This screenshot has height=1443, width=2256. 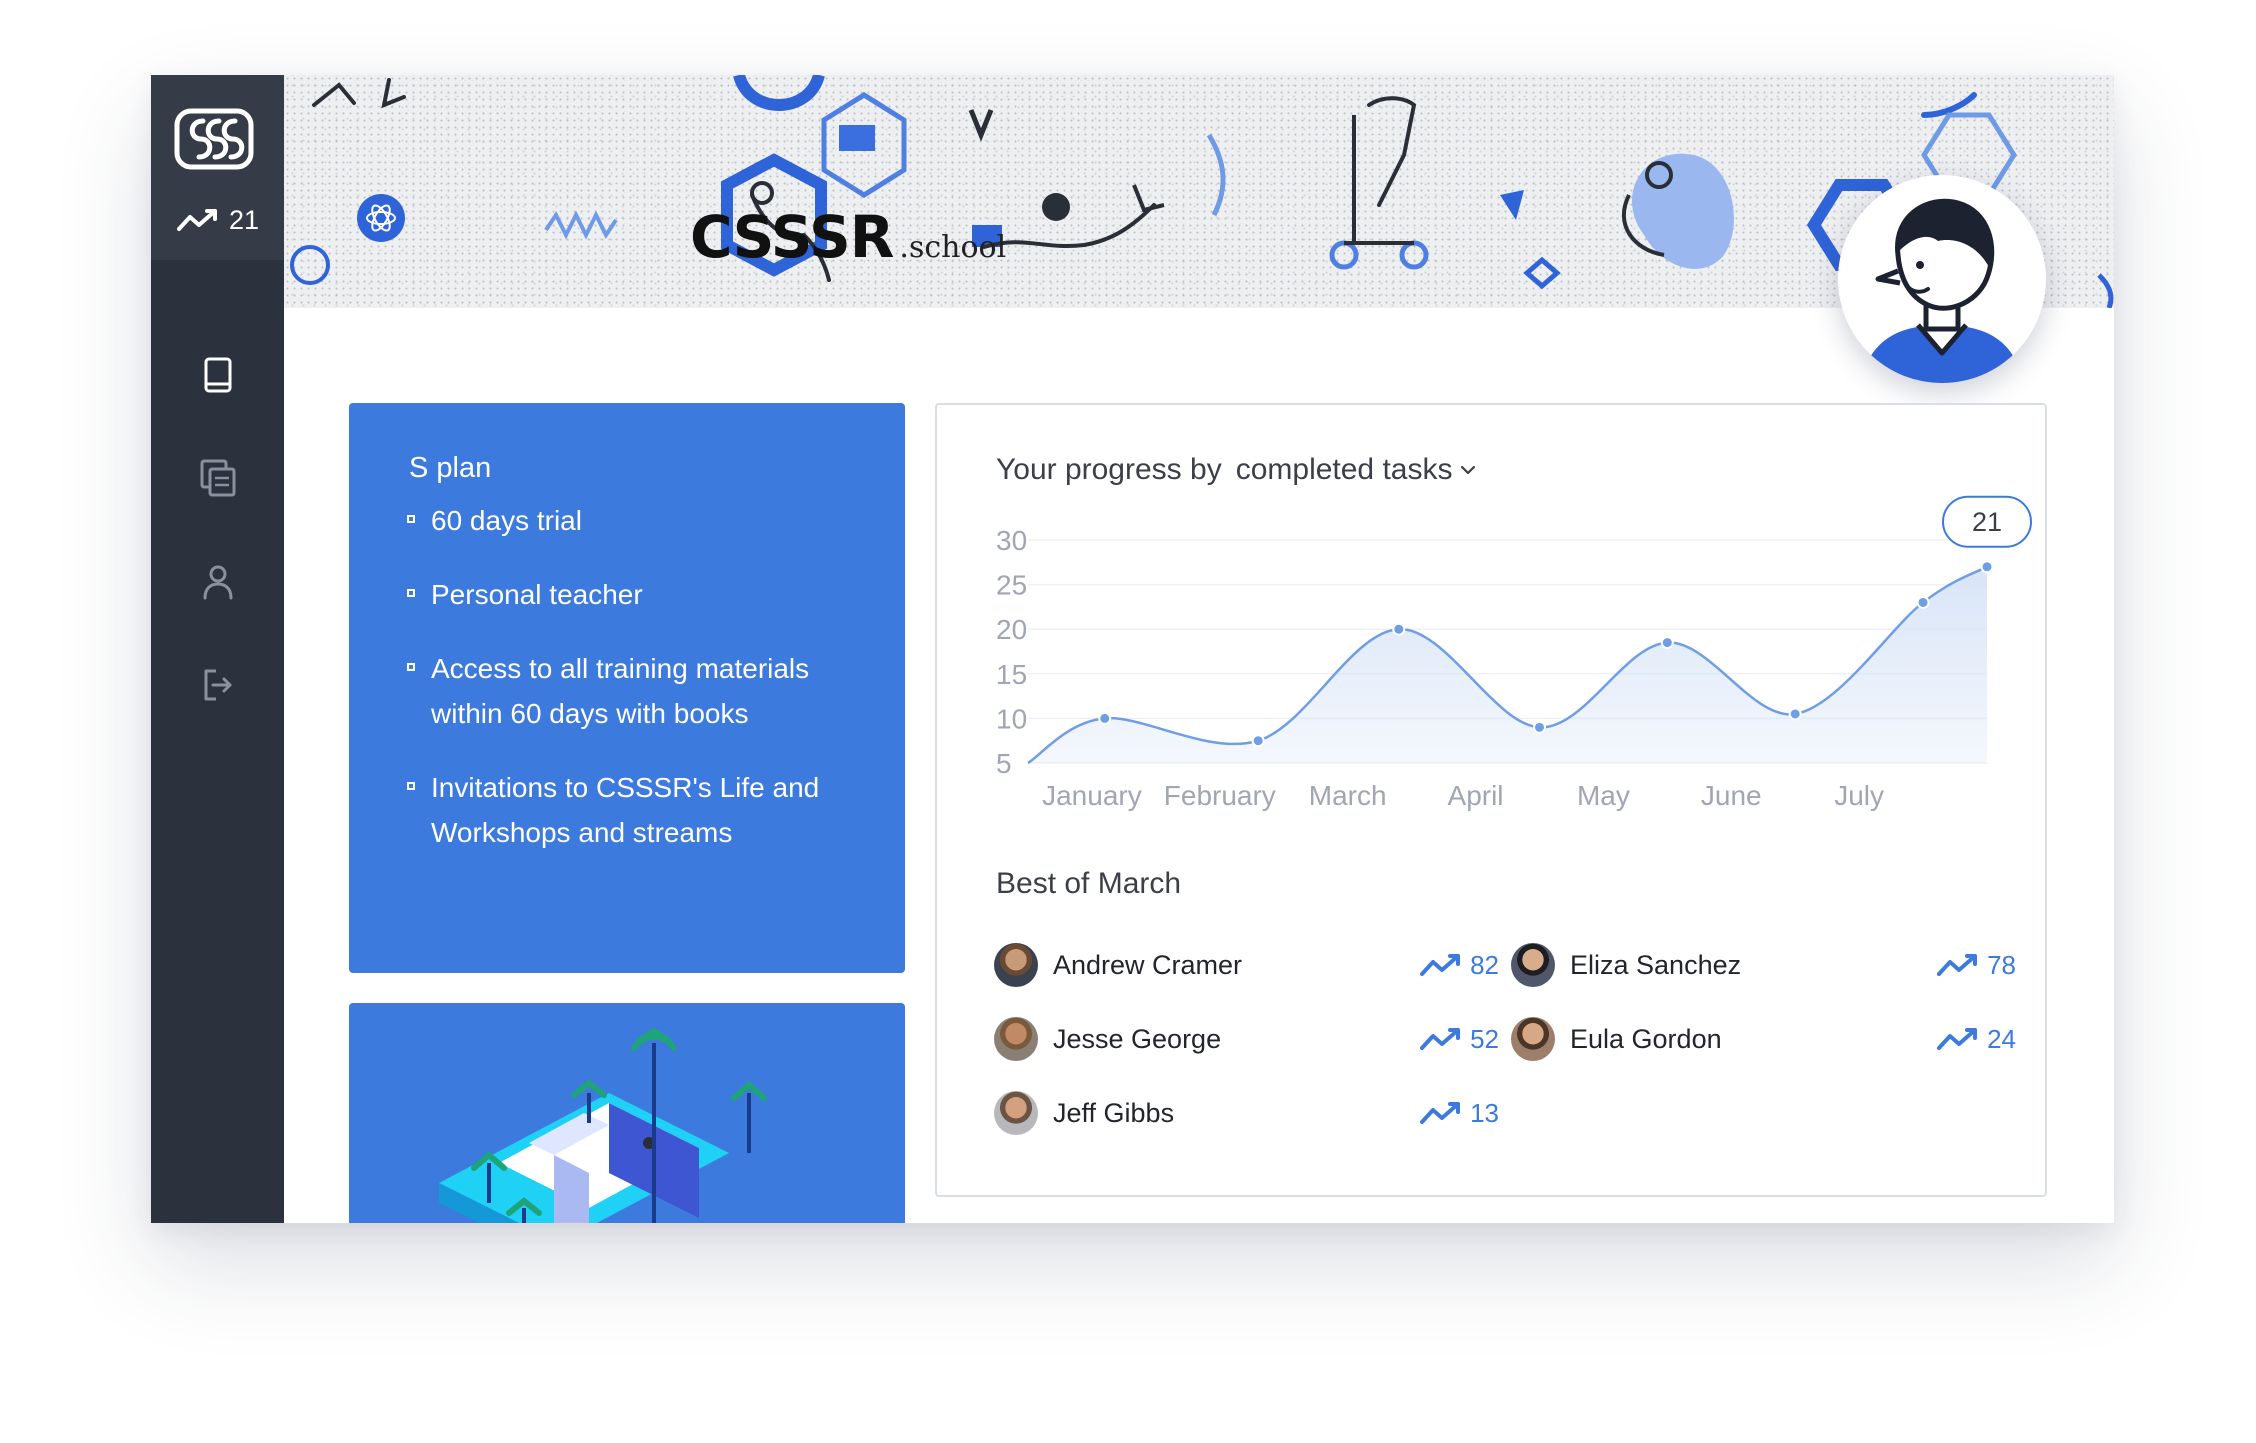 I want to click on best-title: Best of March, so click(x=1089, y=883).